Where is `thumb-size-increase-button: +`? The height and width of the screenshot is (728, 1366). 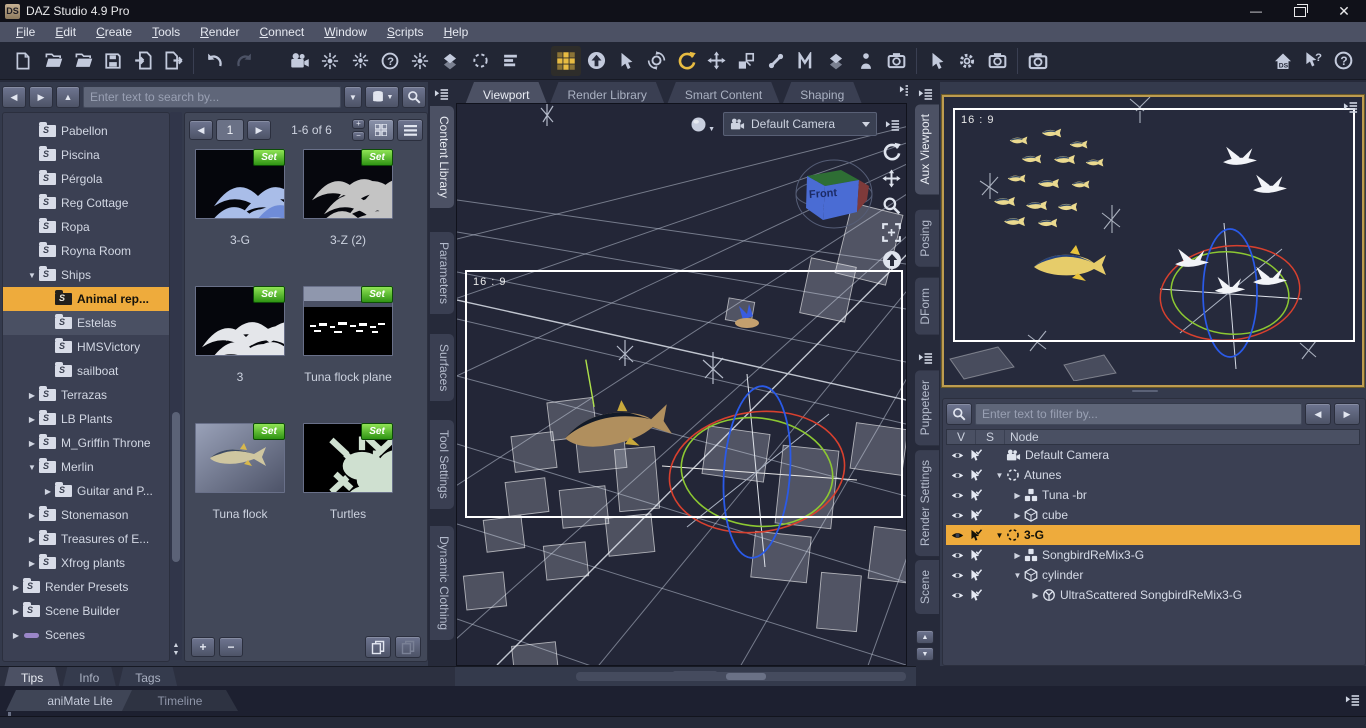
thumb-size-increase-button: + is located at coordinates (358, 124).